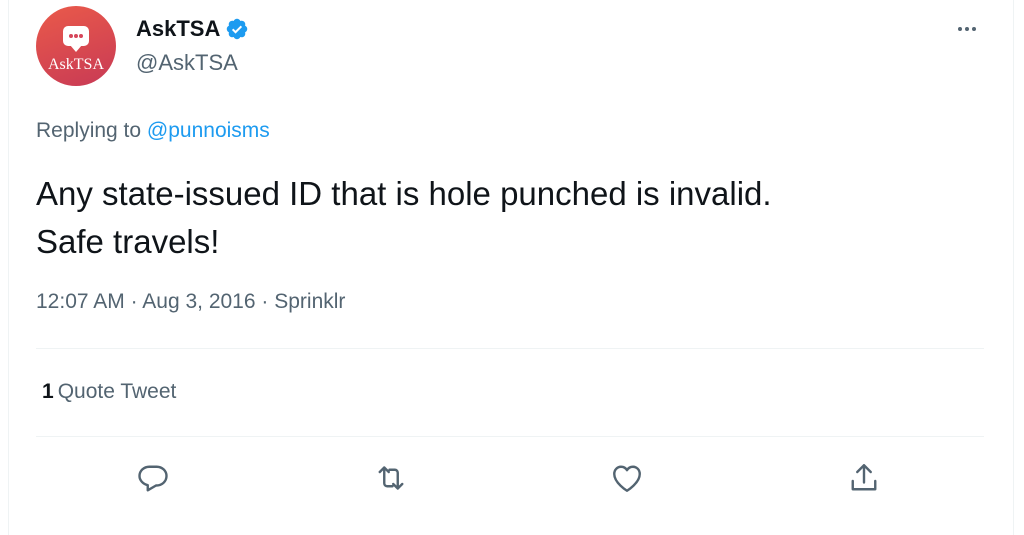 Image resolution: width=1024 pixels, height=535 pixels. I want to click on tweet-date: Aug 3, 2016, so click(198, 301).